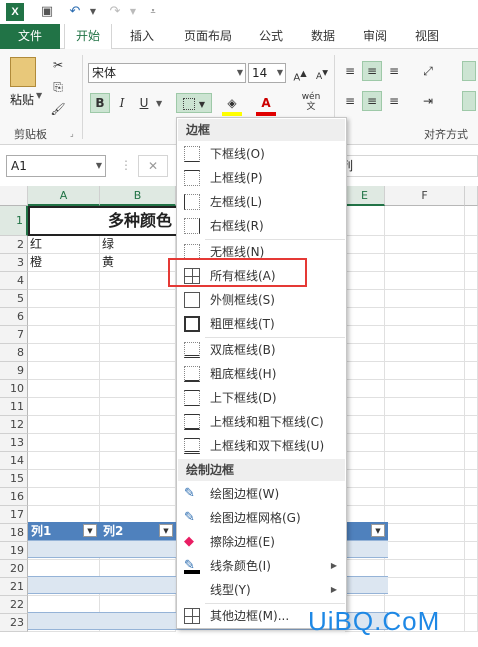  What do you see at coordinates (261, 446) in the screenshot?
I see `menu-item-top-double-bottom-border: 上框线和双下框线(U)` at bounding box center [261, 446].